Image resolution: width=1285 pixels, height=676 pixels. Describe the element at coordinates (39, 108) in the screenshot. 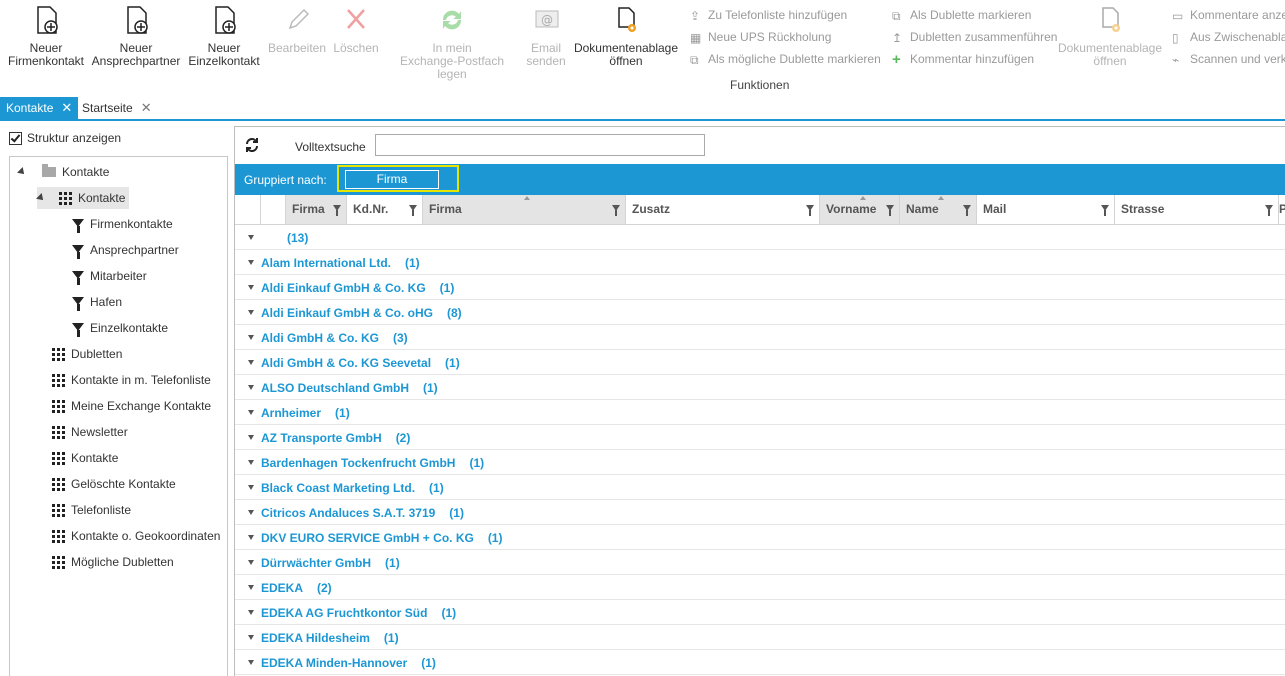

I see `tab-kontakte: Kontakte ✕` at that location.